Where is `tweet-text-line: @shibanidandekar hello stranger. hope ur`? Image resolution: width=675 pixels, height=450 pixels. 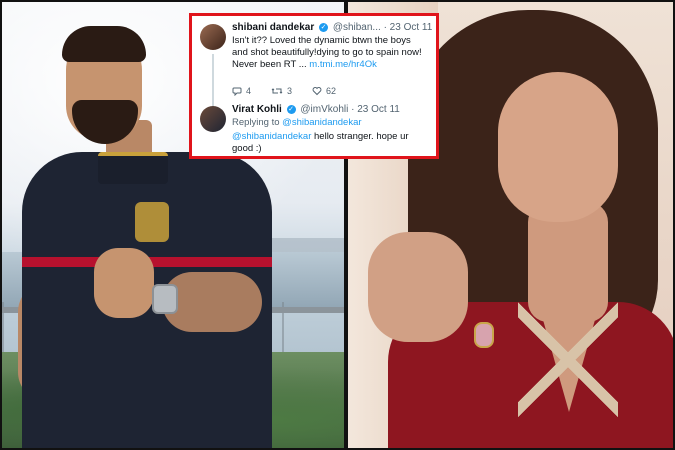
tweet-text-line: @shibanidandekar hello stranger. hope ur is located at coordinates (335, 137).